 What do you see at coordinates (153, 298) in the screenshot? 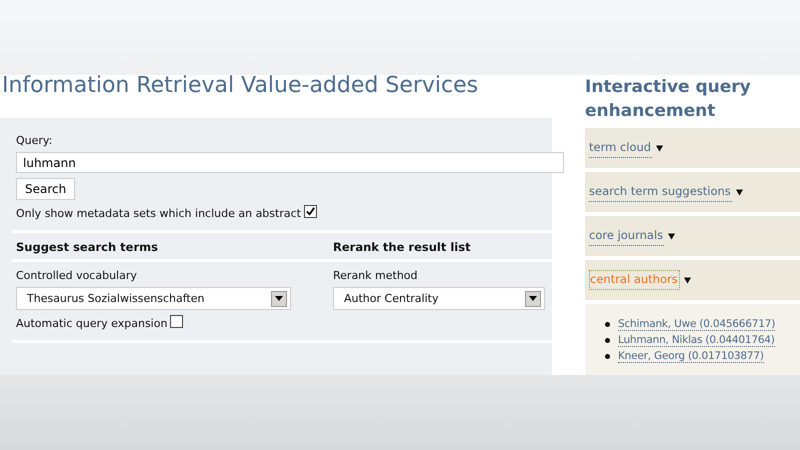
I see `vocabulary-dropdown: Thesaurus Sozialwissenschaften` at bounding box center [153, 298].